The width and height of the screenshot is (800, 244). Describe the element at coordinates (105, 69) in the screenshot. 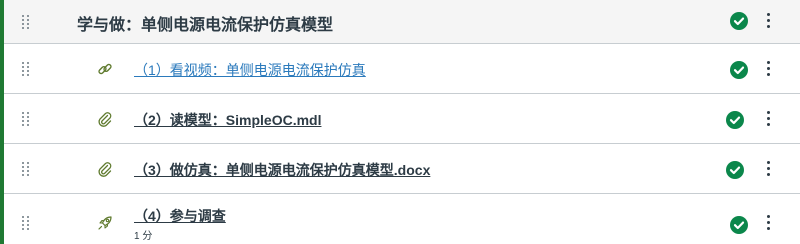

I see `link-icon` at that location.